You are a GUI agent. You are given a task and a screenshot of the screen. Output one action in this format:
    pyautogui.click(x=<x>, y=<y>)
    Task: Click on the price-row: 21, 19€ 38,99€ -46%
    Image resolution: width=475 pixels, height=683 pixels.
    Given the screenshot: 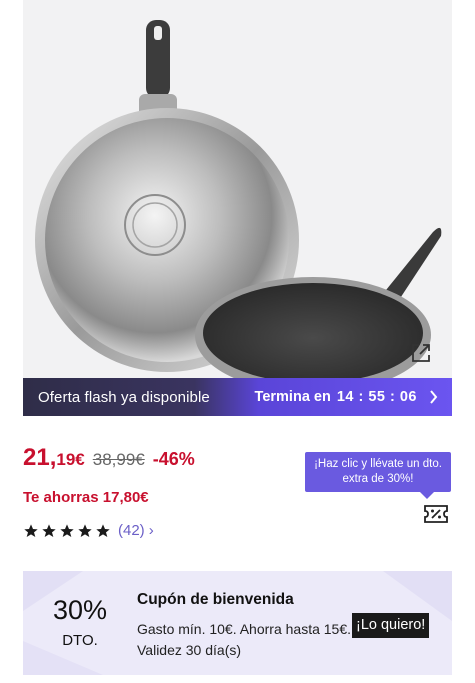 What is the action you would take?
    pyautogui.click(x=109, y=458)
    